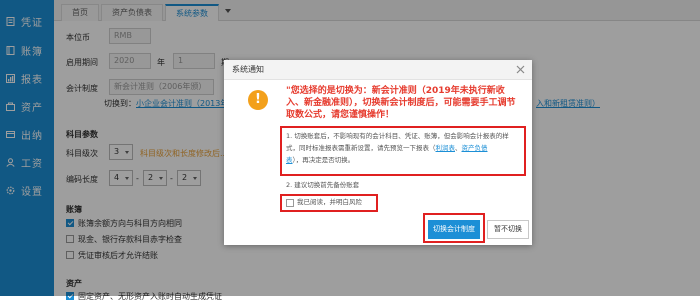 The image size is (700, 302). Describe the element at coordinates (290, 203) in the screenshot. I see `confirm-risk-checkbox` at that location.